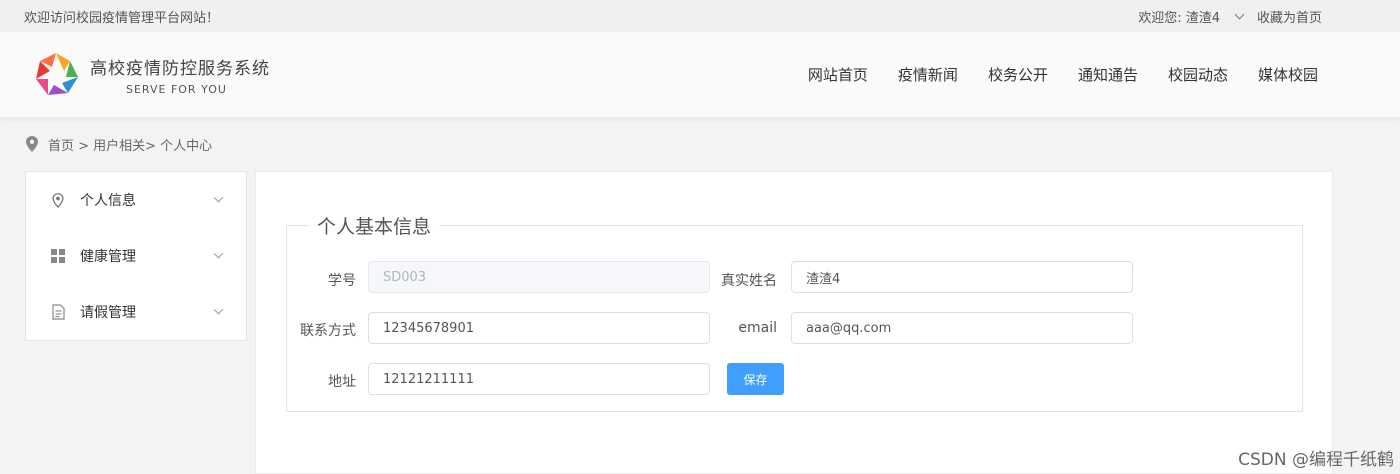 Image resolution: width=1400 pixels, height=474 pixels. What do you see at coordinates (57, 73) in the screenshot?
I see `site-logo` at bounding box center [57, 73].